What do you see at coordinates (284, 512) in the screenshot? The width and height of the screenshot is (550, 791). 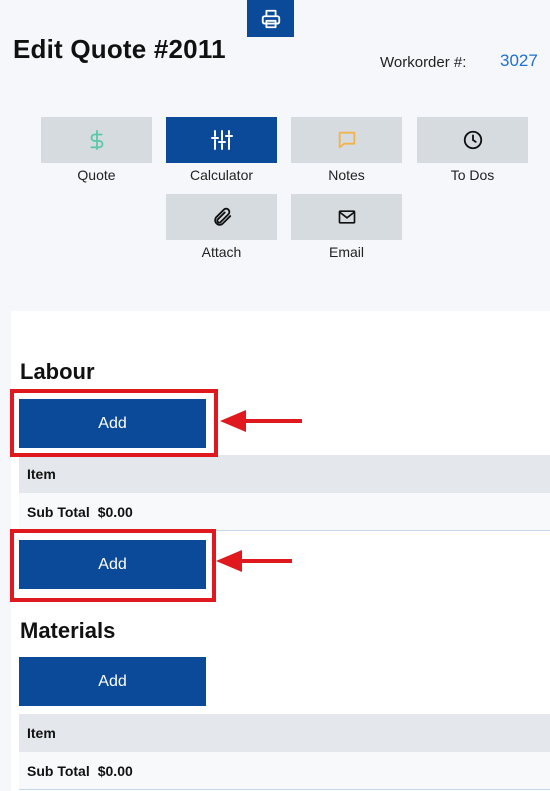 I see `labour-subtotal-row: Sub Total $0.00` at bounding box center [284, 512].